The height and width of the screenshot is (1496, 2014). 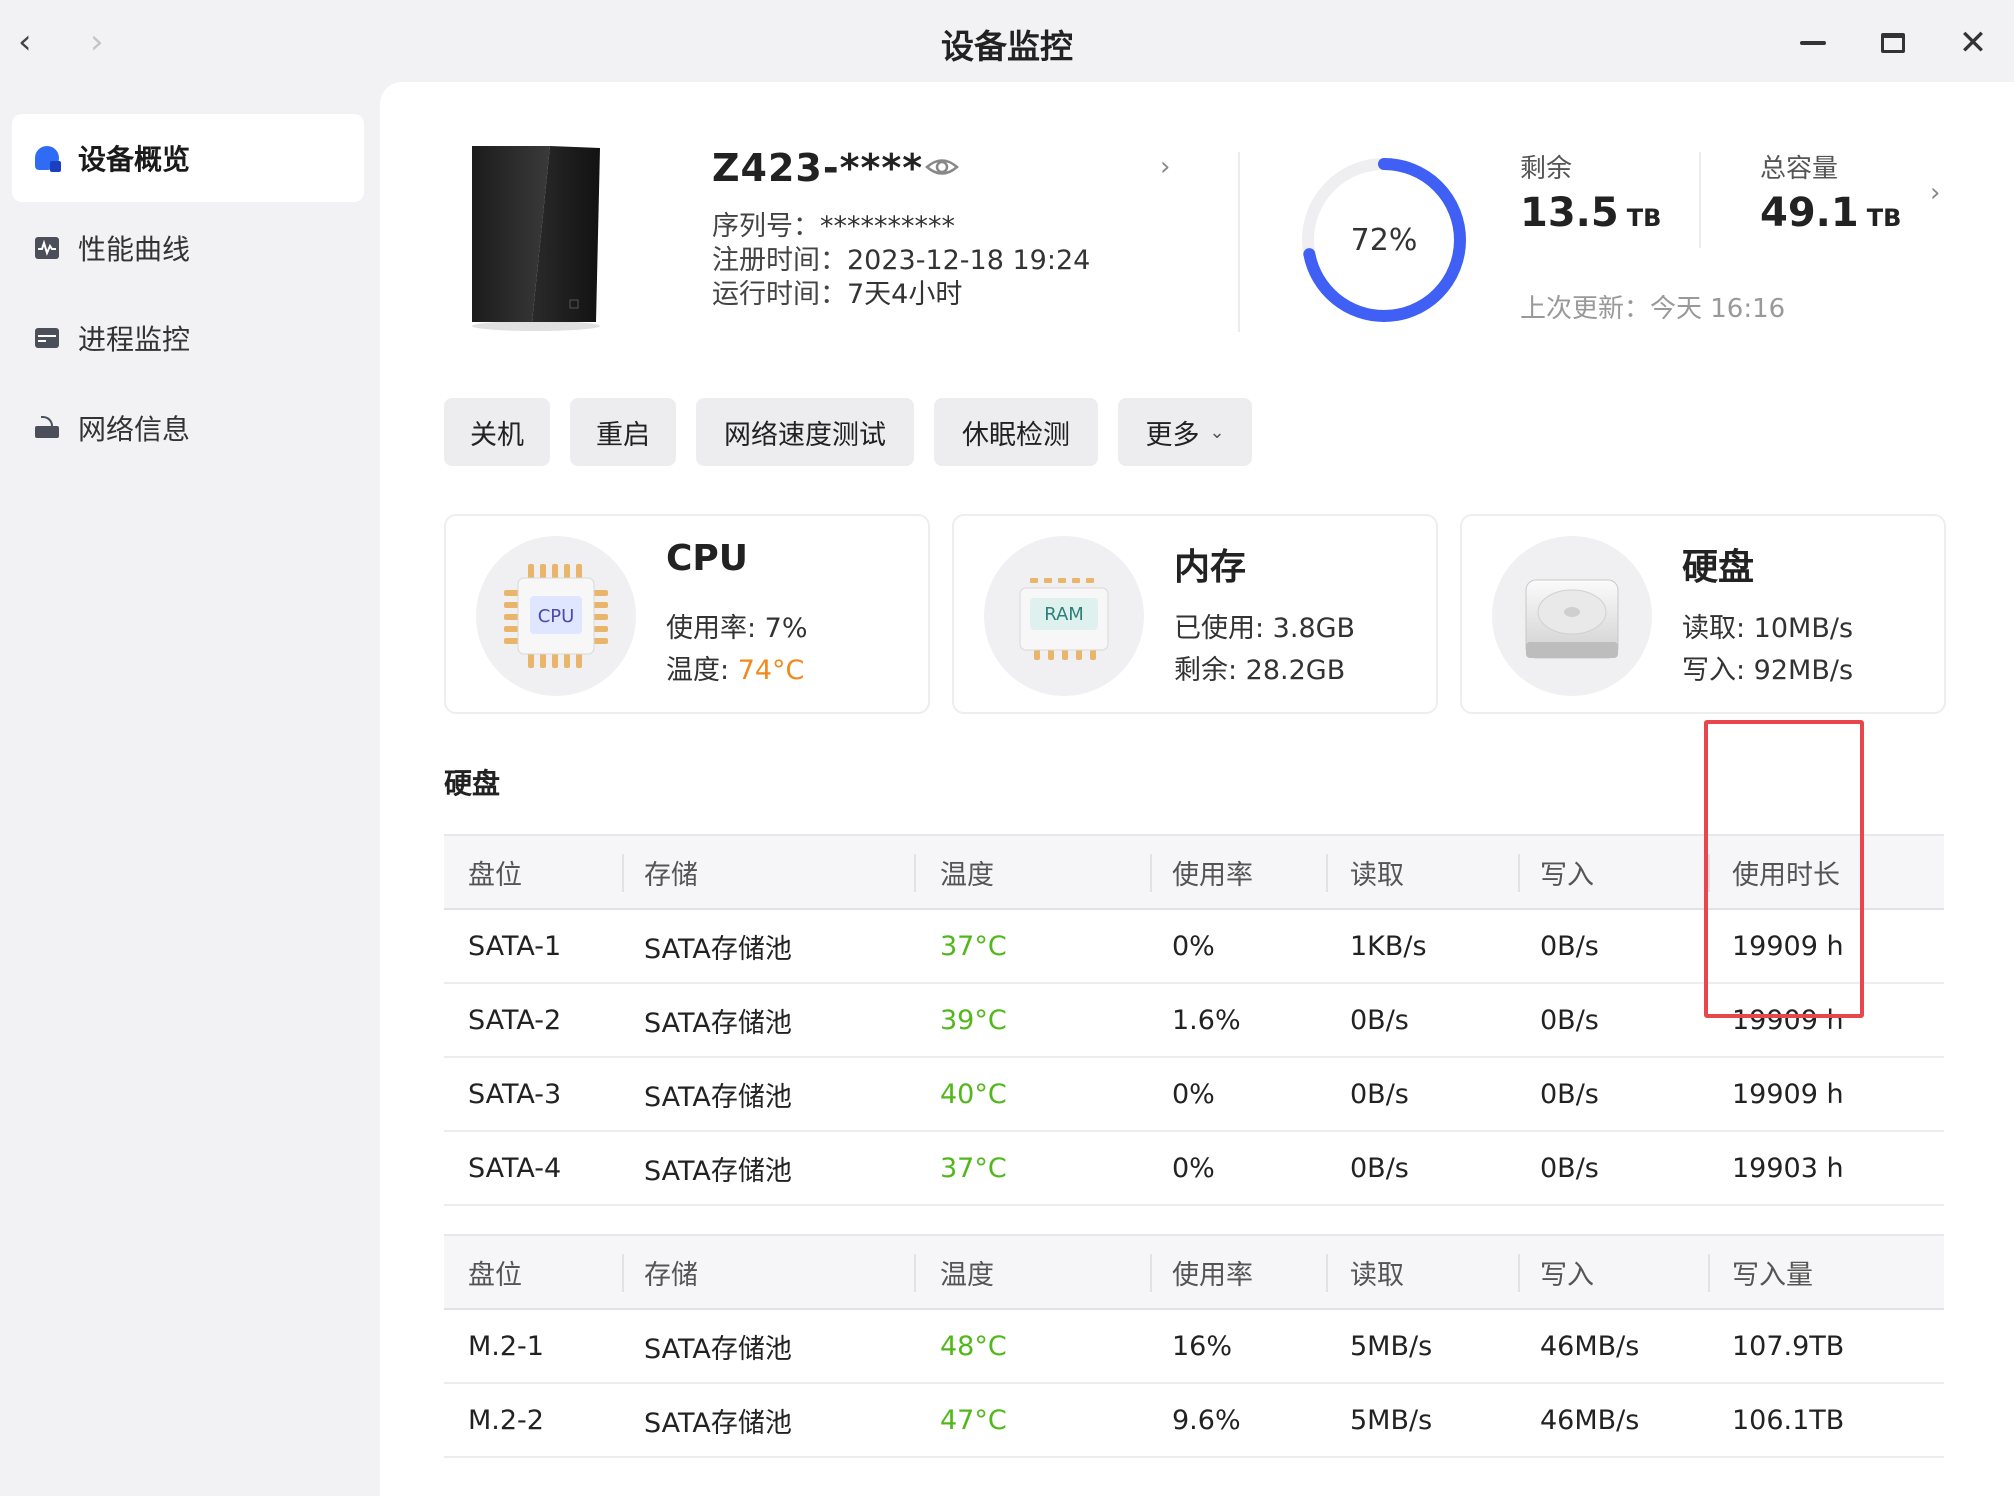 I want to click on memory-card: RAM 内存 已使用: 3.8GB 剩余: 28.2GB, so click(x=1195, y=614).